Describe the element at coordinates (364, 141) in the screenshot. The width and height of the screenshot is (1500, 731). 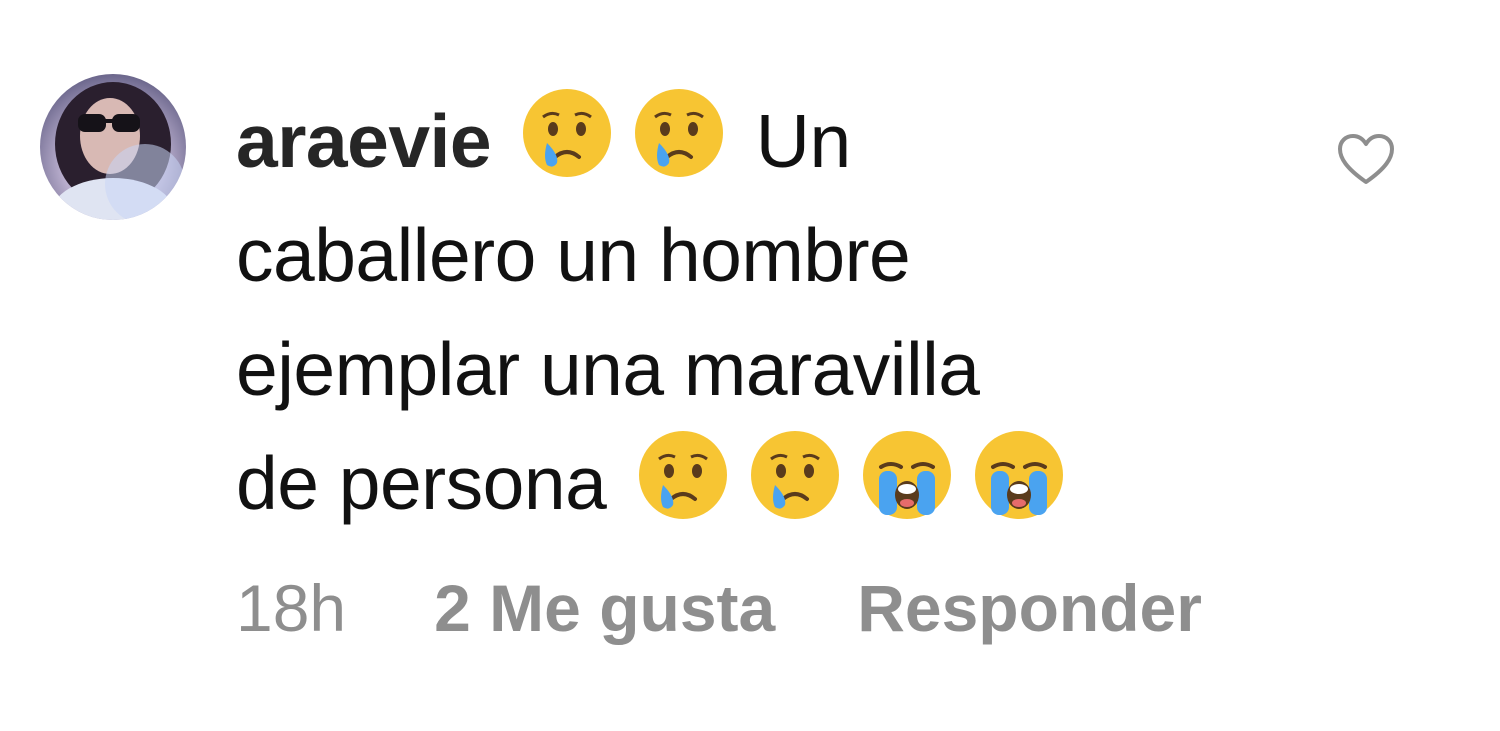
I see `username-link: araevie` at that location.